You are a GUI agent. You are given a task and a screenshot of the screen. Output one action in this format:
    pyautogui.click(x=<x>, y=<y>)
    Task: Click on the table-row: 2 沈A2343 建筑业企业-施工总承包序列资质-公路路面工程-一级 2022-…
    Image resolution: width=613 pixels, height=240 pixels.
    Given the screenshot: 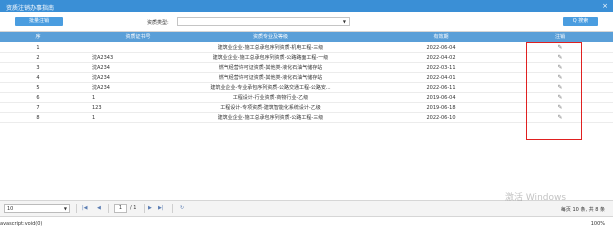 What is the action you would take?
    pyautogui.click(x=306, y=58)
    